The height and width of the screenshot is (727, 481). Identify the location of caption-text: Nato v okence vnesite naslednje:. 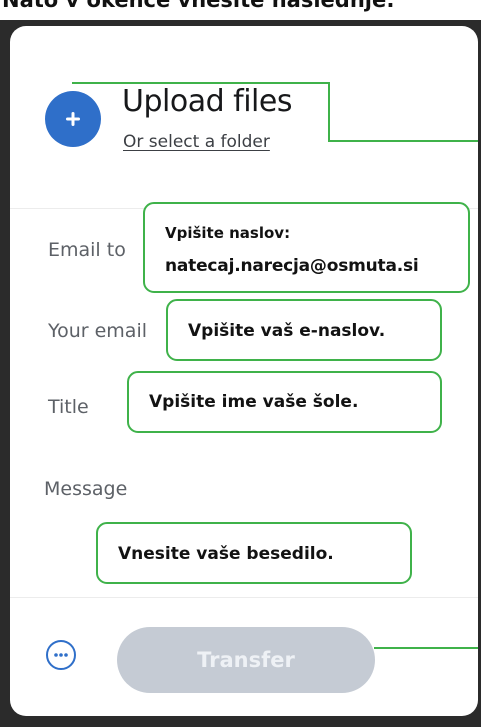
(198, 6).